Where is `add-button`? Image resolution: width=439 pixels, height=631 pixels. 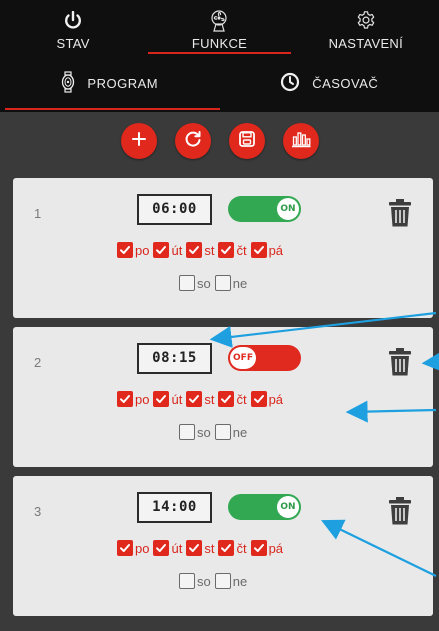 add-button is located at coordinates (138, 141).